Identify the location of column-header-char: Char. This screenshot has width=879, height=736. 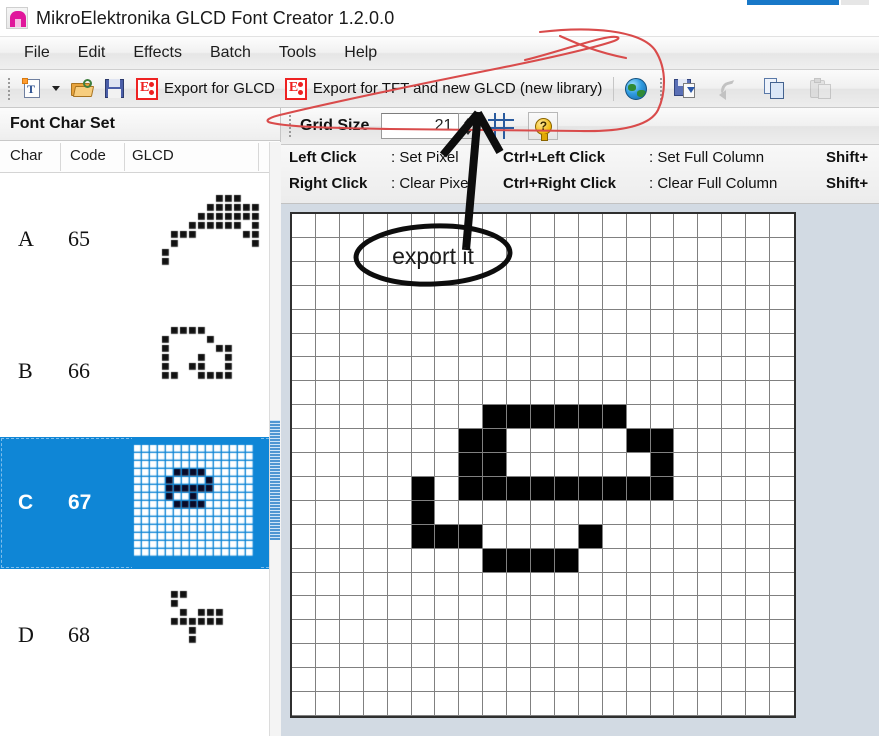
(26, 155).